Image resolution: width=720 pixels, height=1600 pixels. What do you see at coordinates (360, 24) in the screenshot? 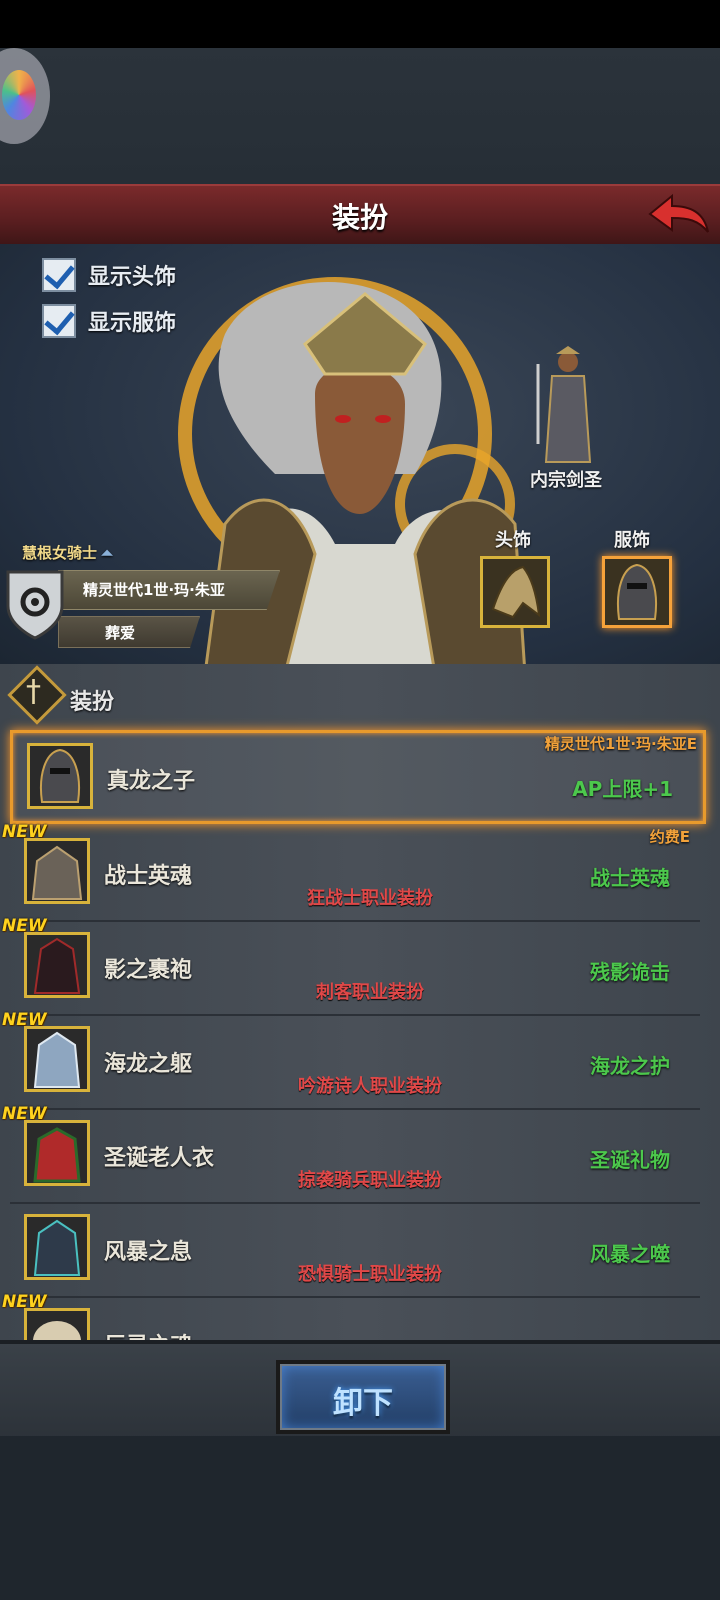
I see `status-bar` at bounding box center [360, 24].